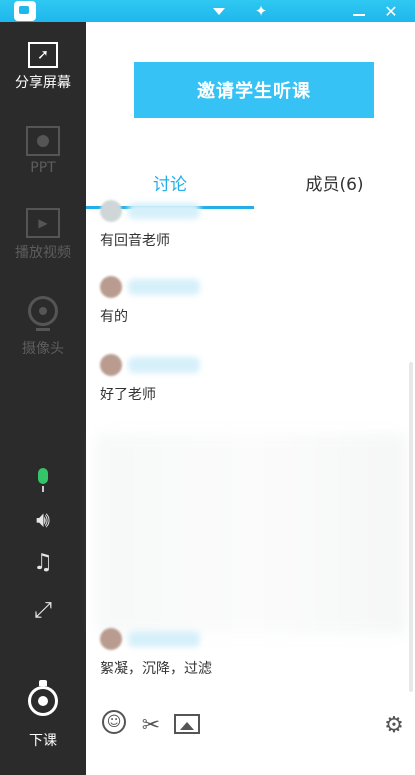  I want to click on end-class-label: 下课, so click(43, 741).